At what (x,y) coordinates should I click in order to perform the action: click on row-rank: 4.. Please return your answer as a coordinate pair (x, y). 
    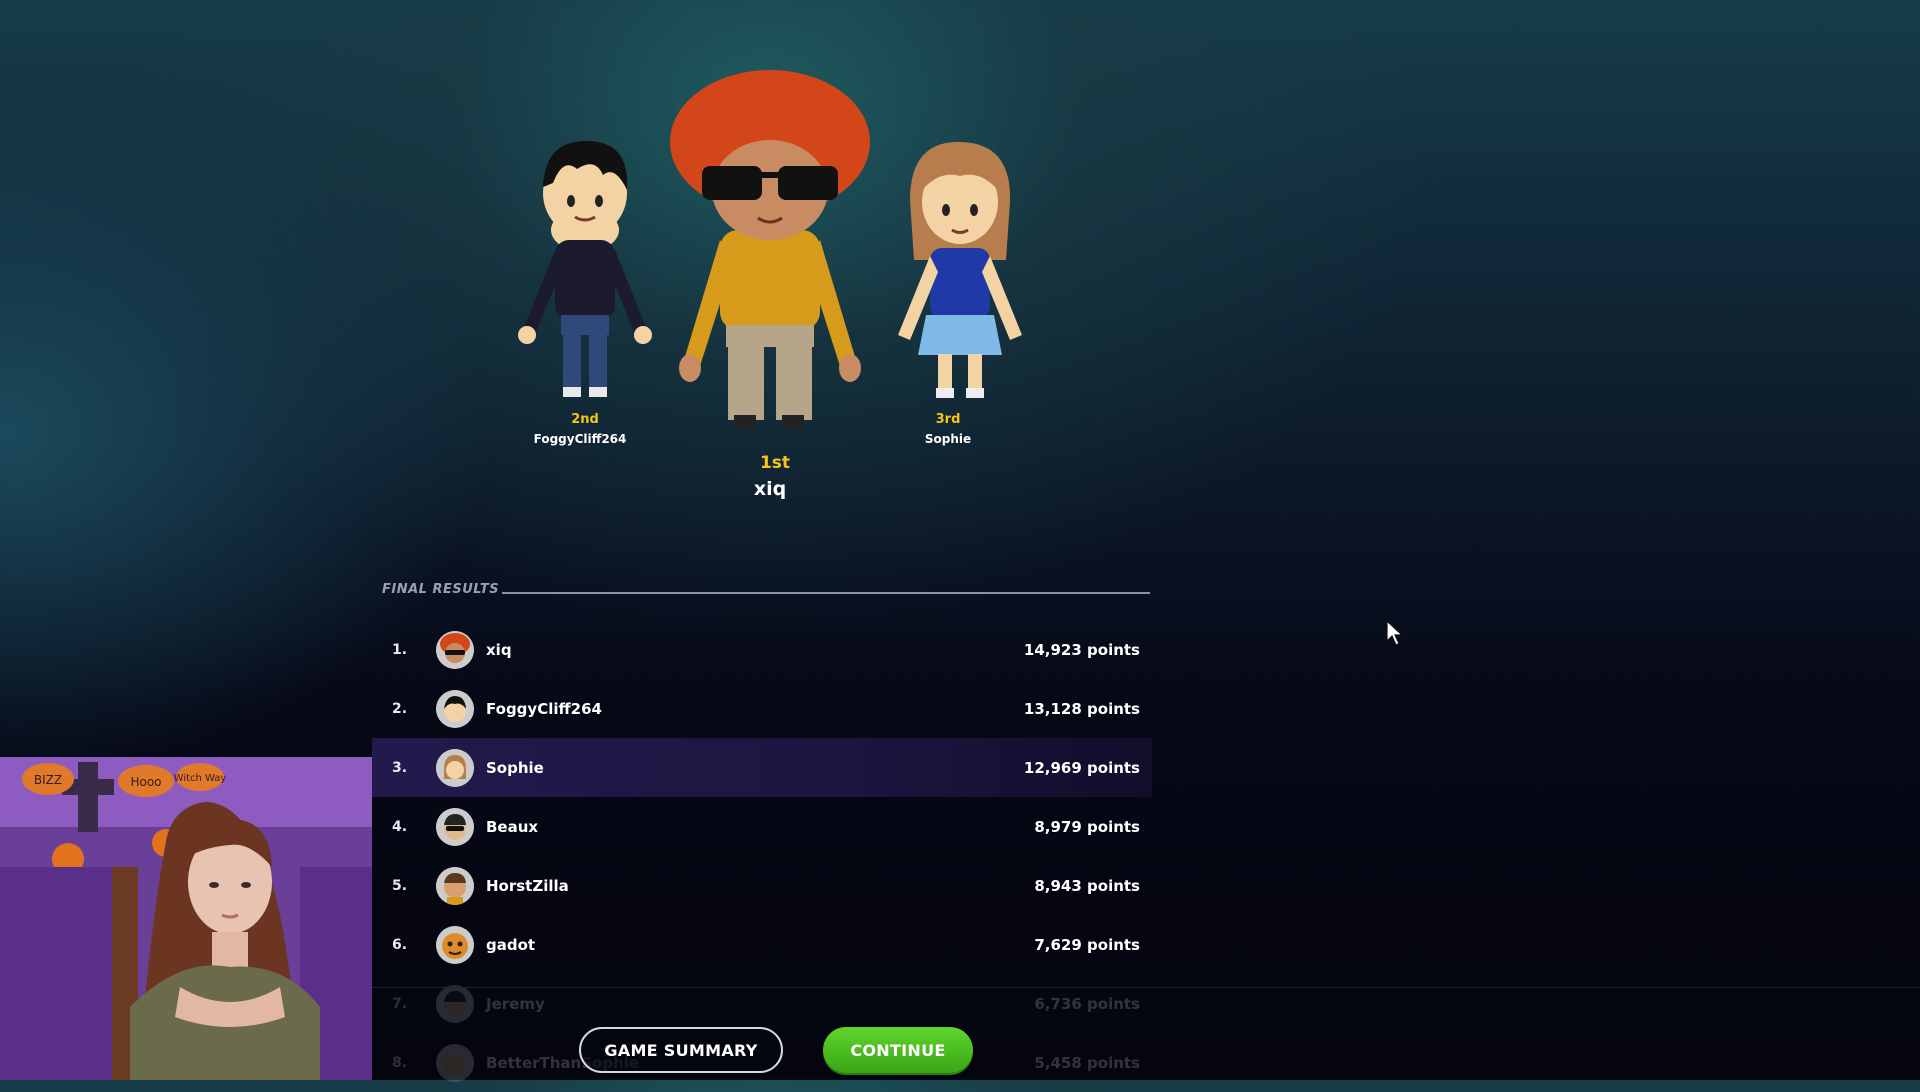
    Looking at the image, I should click on (400, 826).